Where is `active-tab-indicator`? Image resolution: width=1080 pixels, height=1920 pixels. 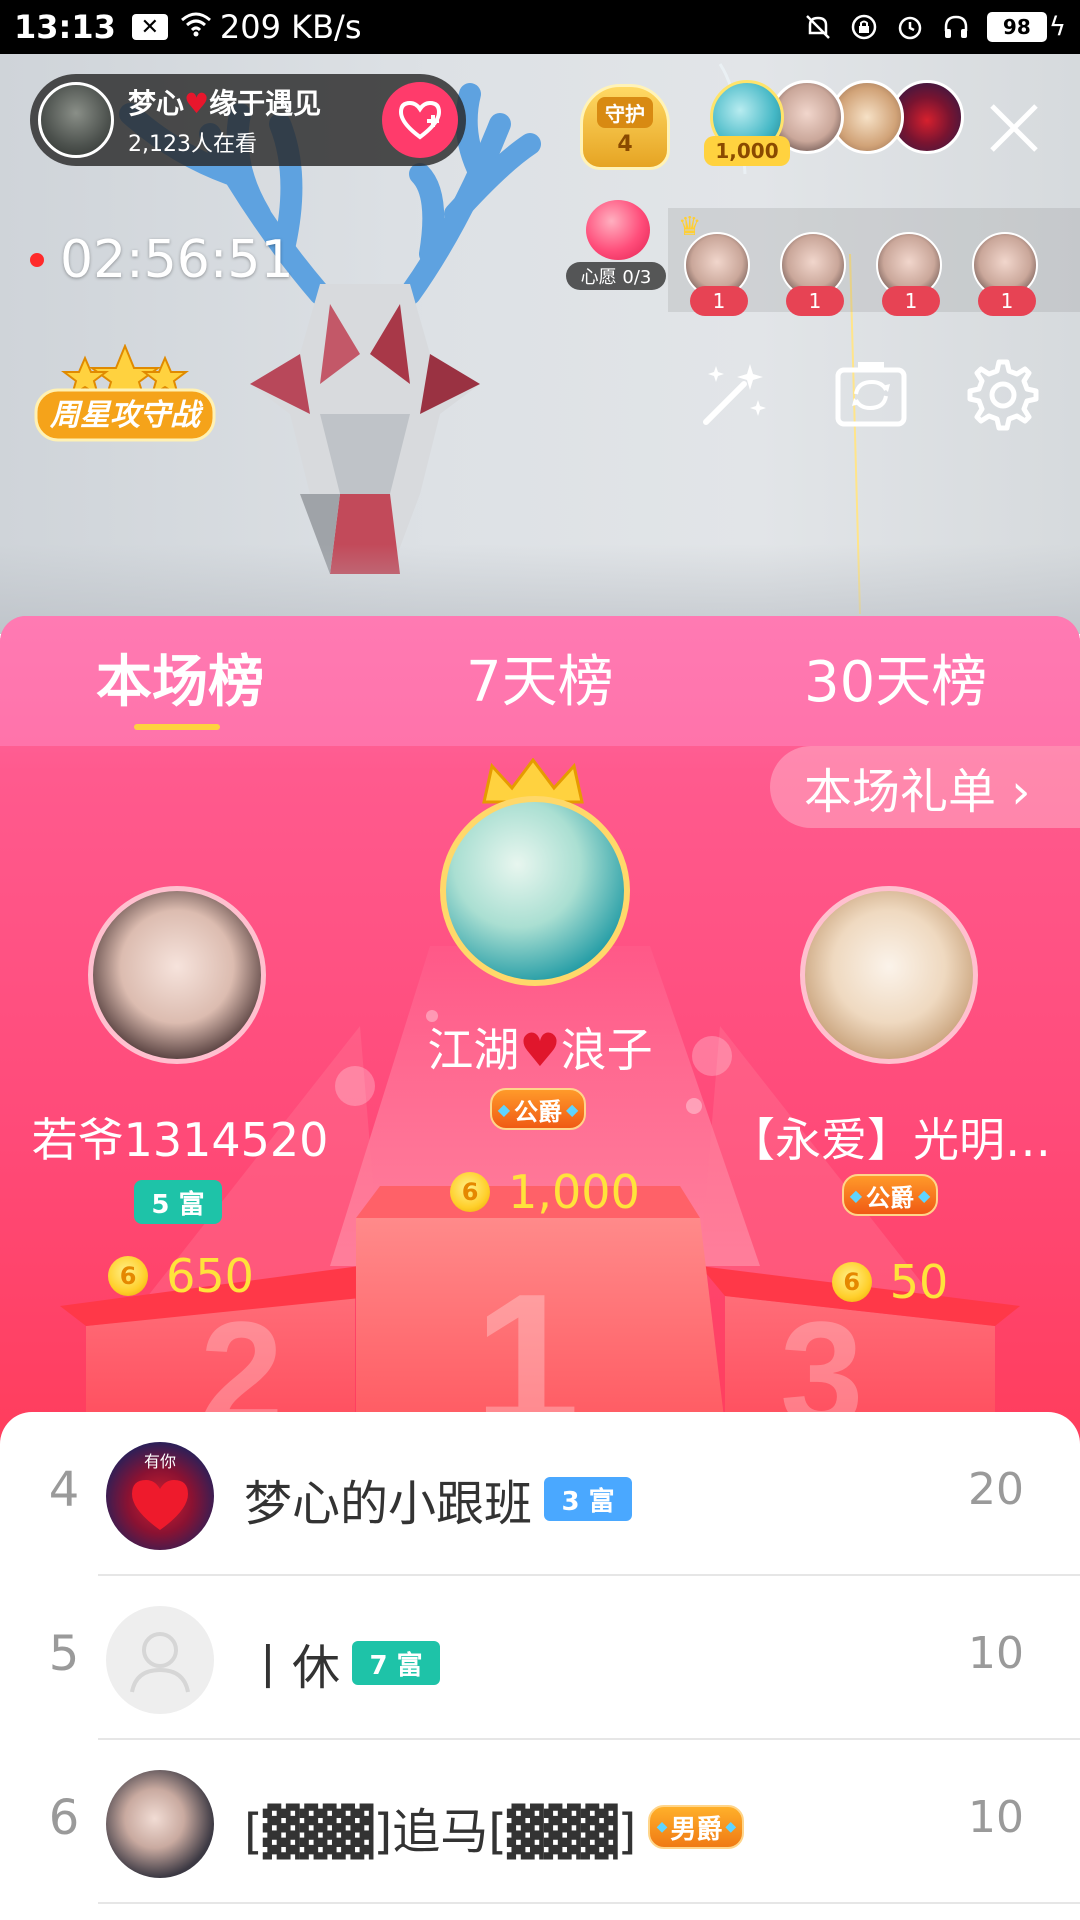
active-tab-indicator is located at coordinates (177, 727).